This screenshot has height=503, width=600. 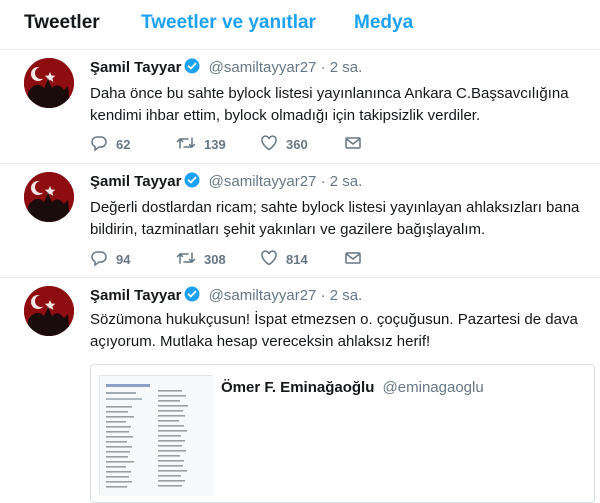 I want to click on retweet-button: 308, so click(x=201, y=259).